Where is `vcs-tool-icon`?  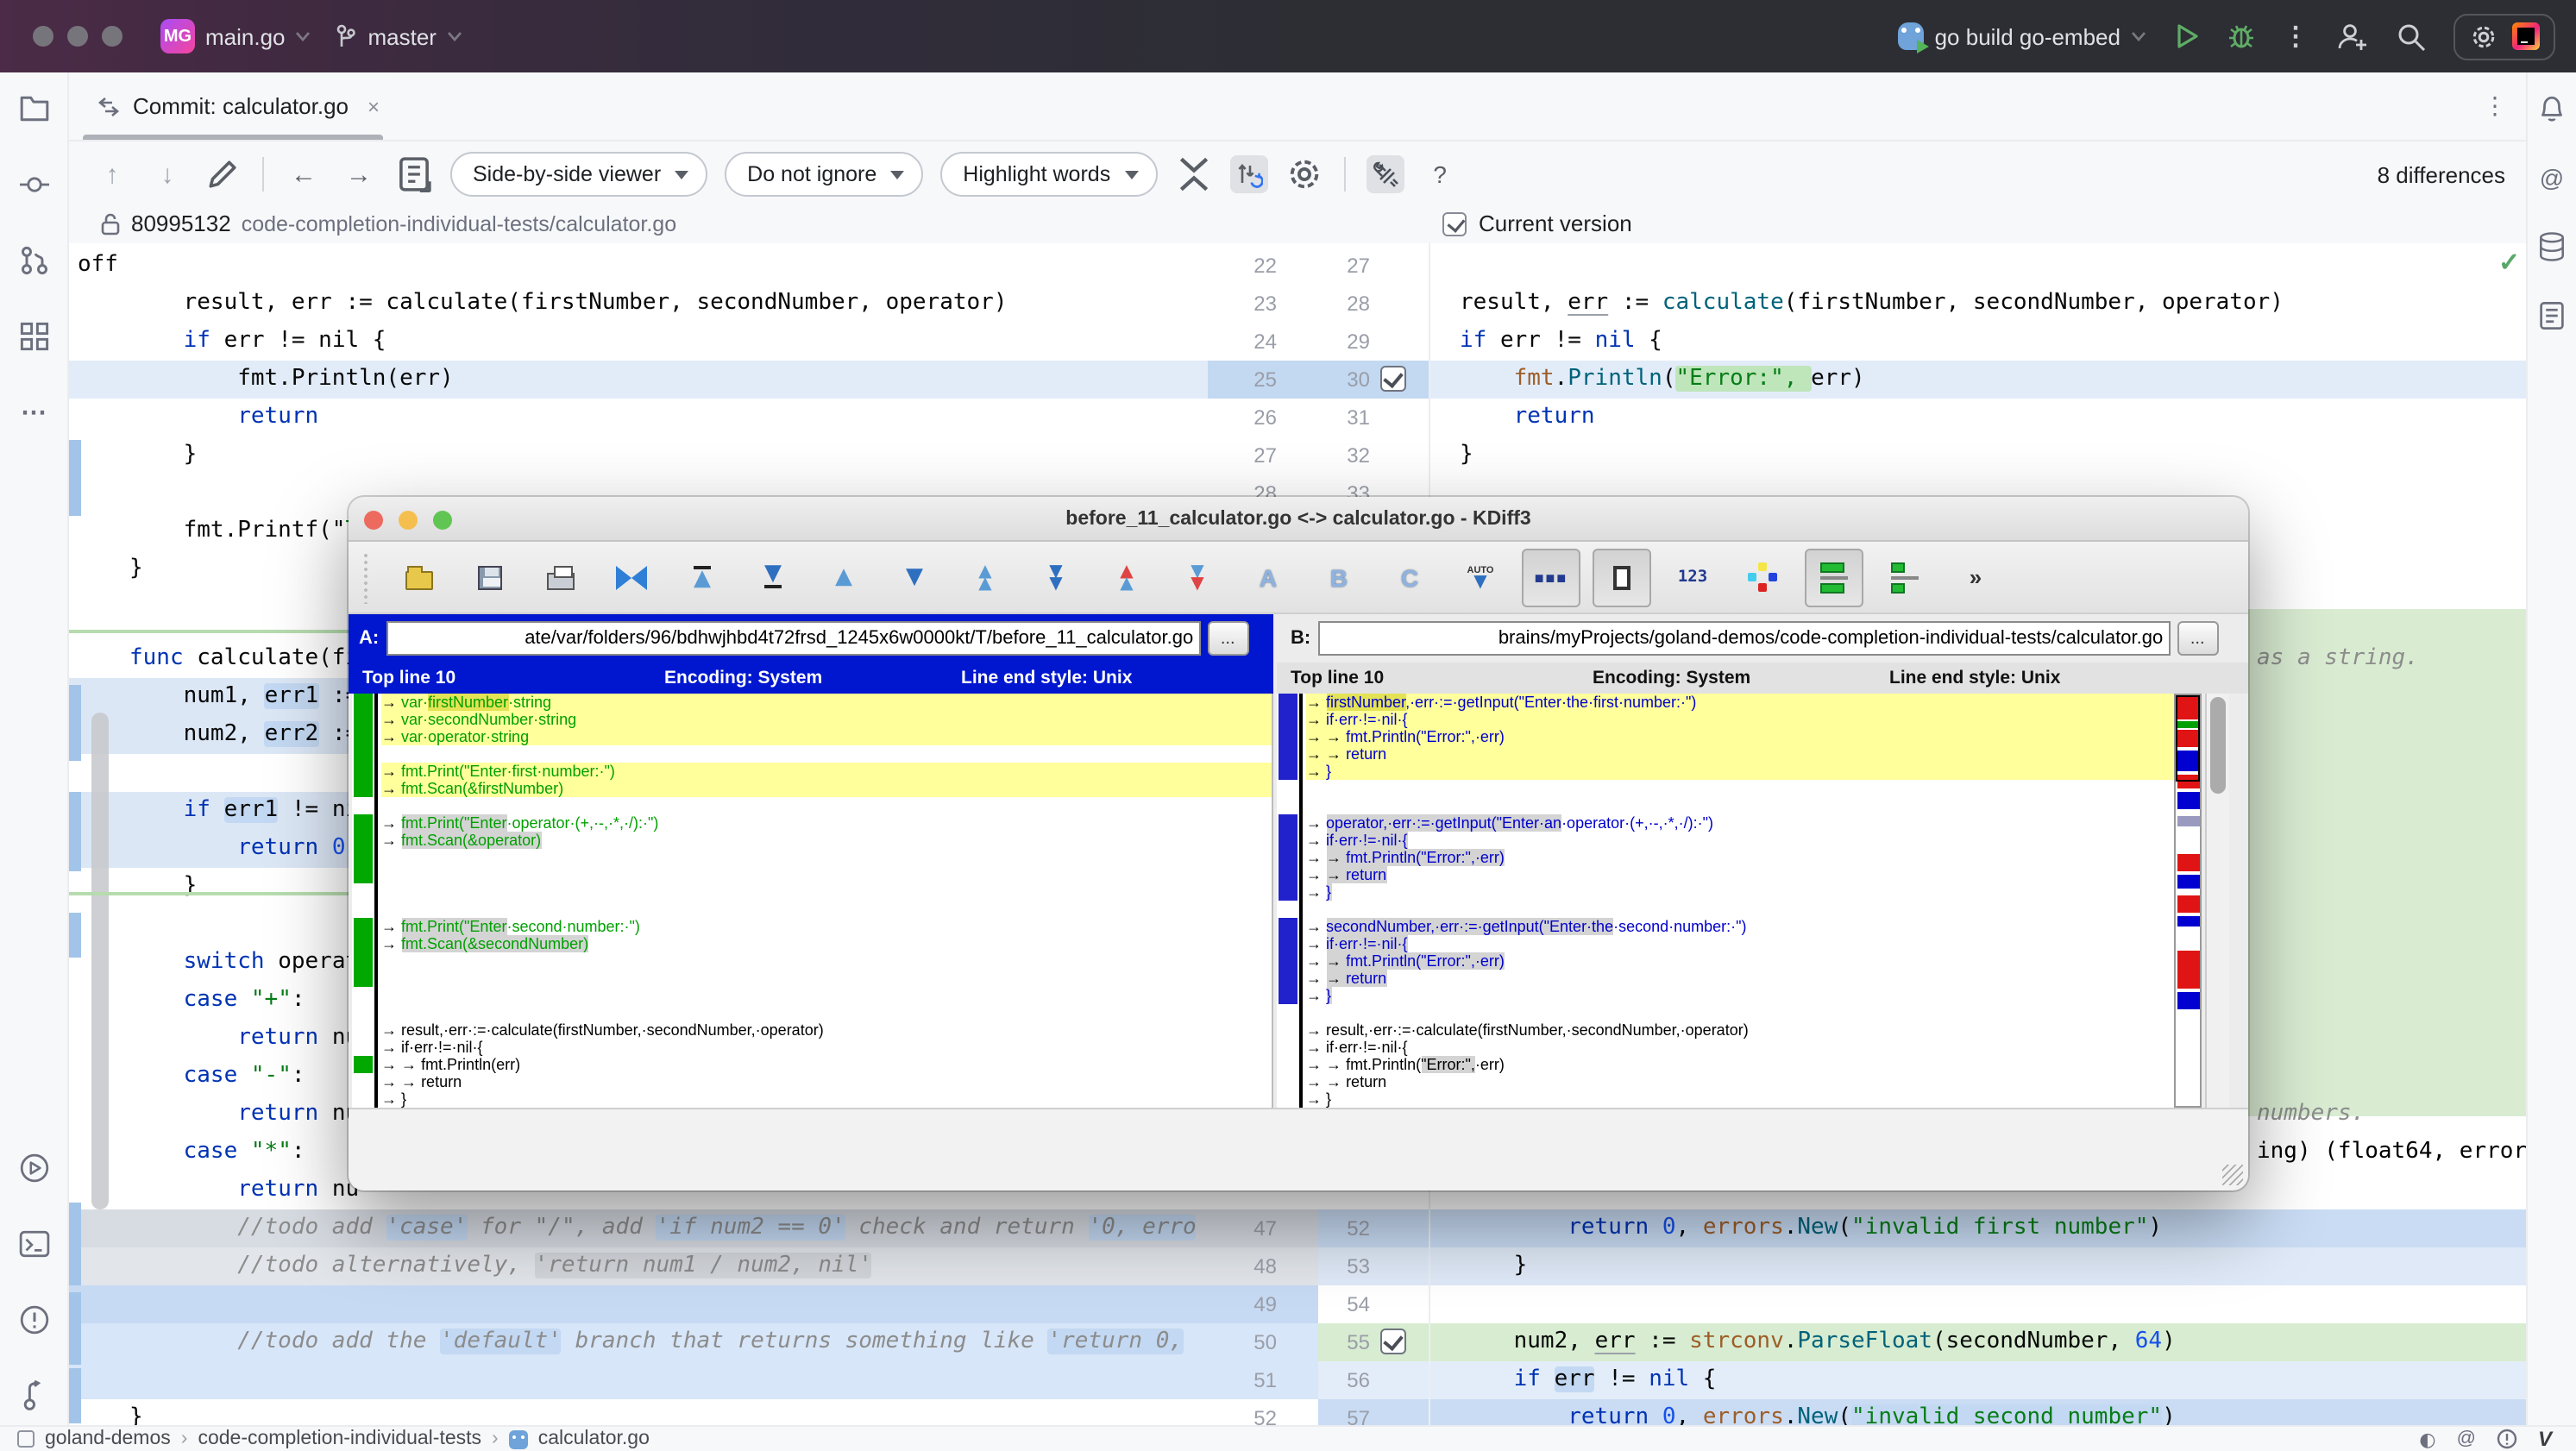
vcs-tool-icon is located at coordinates (33, 1395).